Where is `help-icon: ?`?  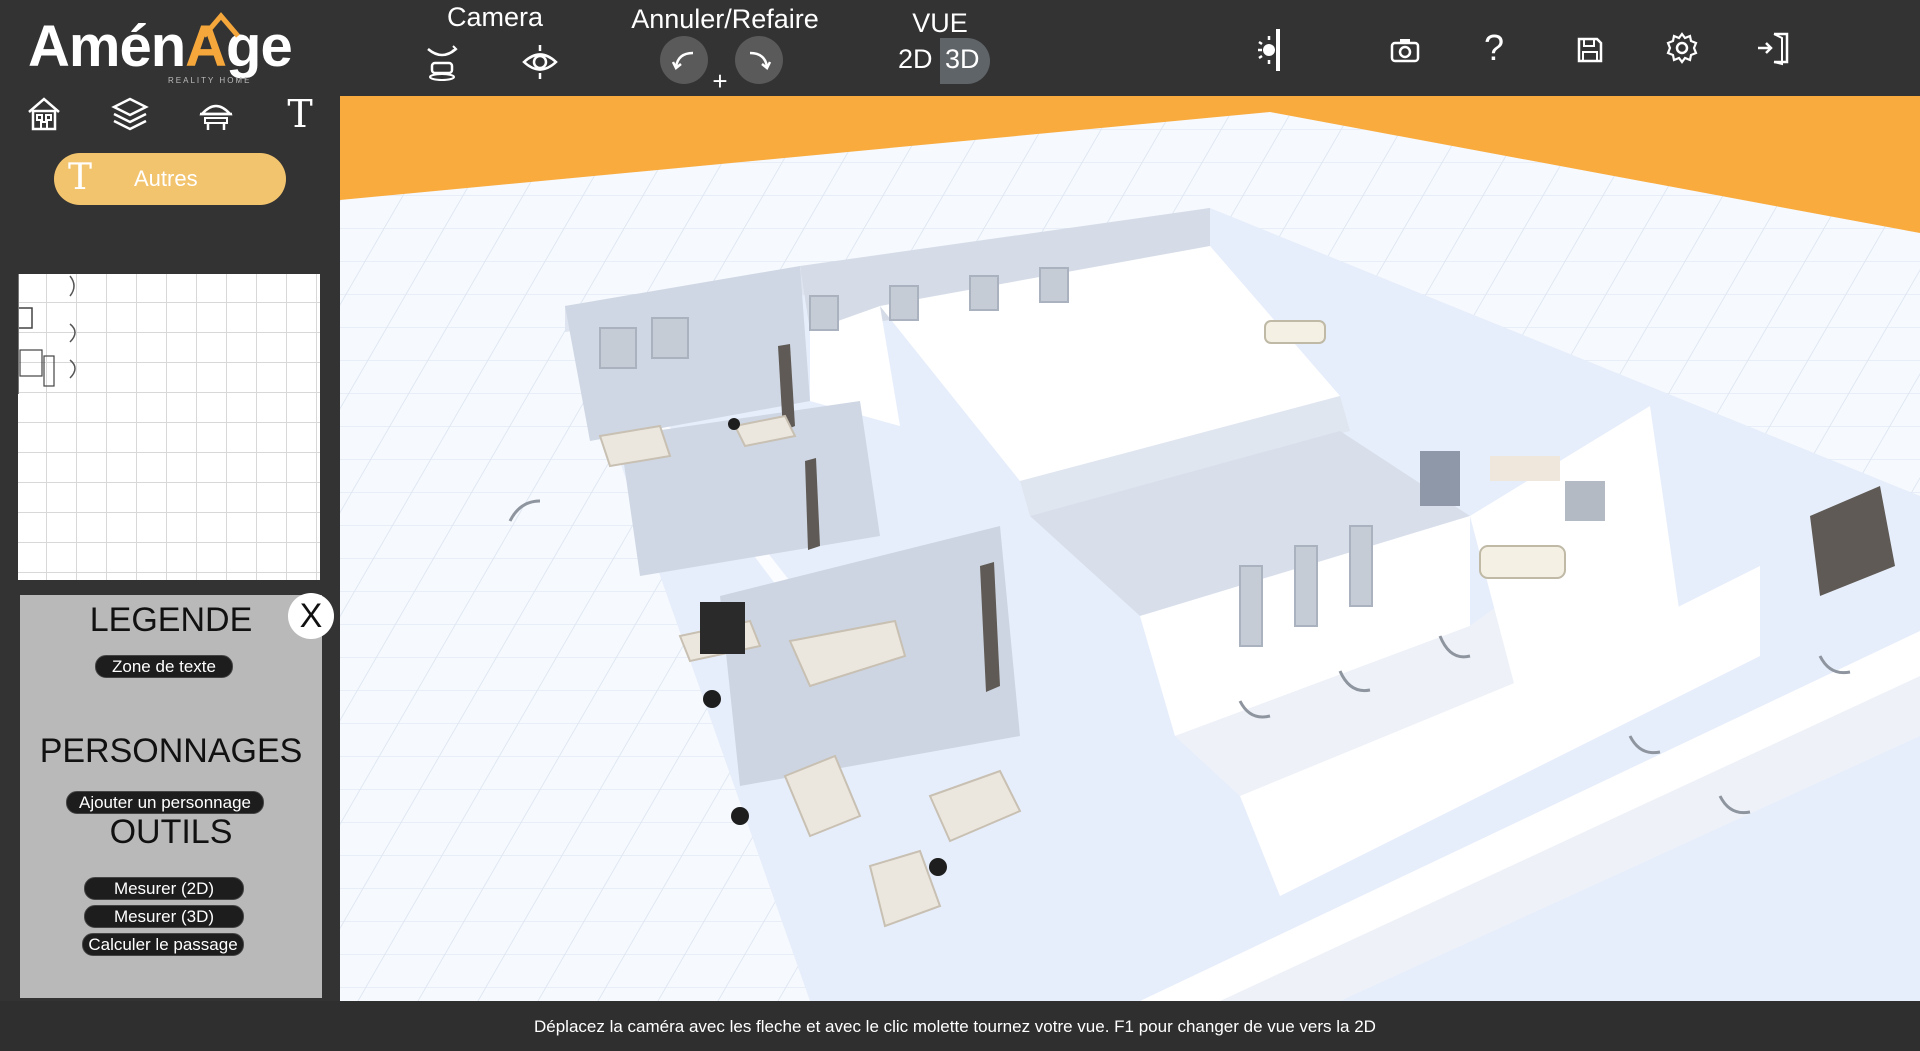
help-icon: ? is located at coordinates (1494, 48).